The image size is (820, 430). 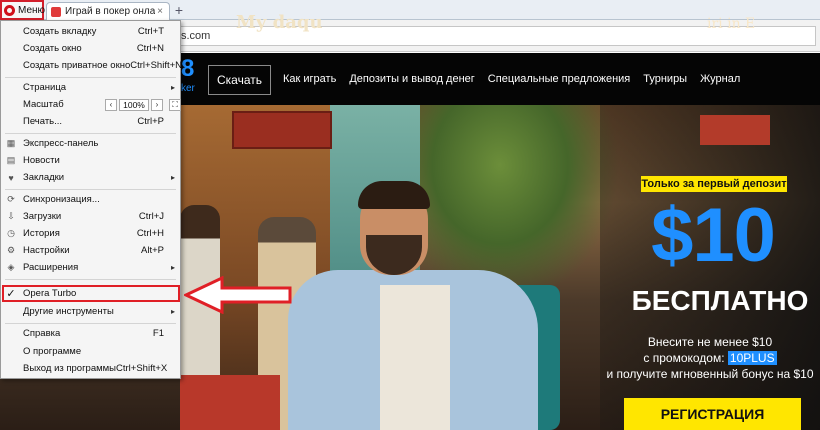 I want to click on history-icon: ◷, so click(x=11, y=233).